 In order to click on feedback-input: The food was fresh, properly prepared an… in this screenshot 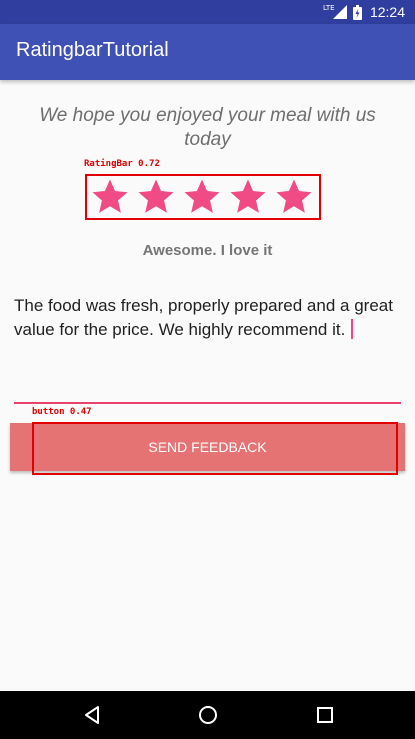, I will do `click(207, 349)`.